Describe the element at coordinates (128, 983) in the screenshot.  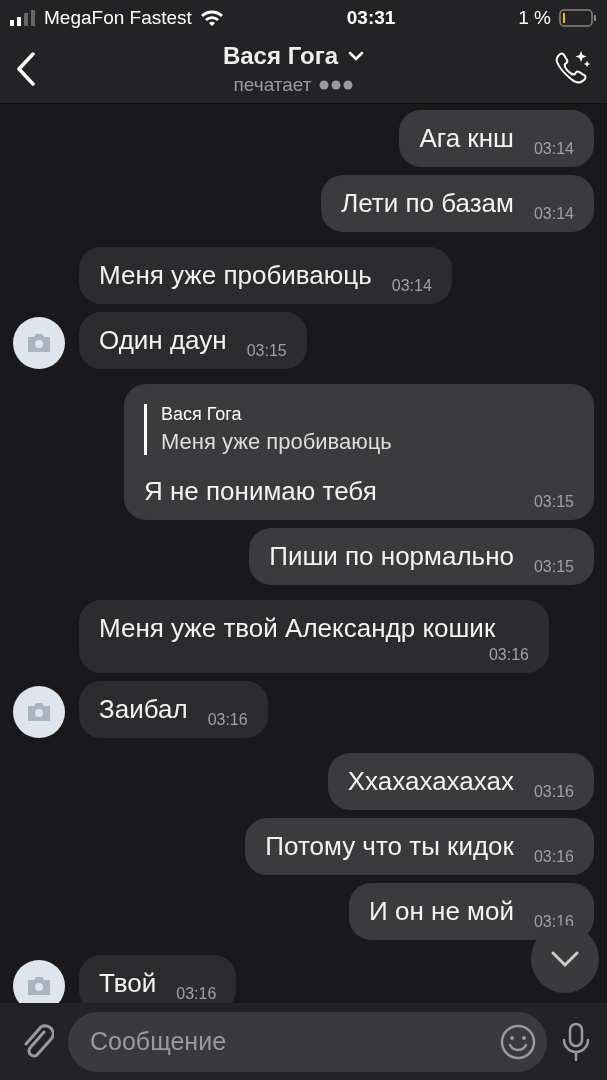
I see `message-text: Твой` at that location.